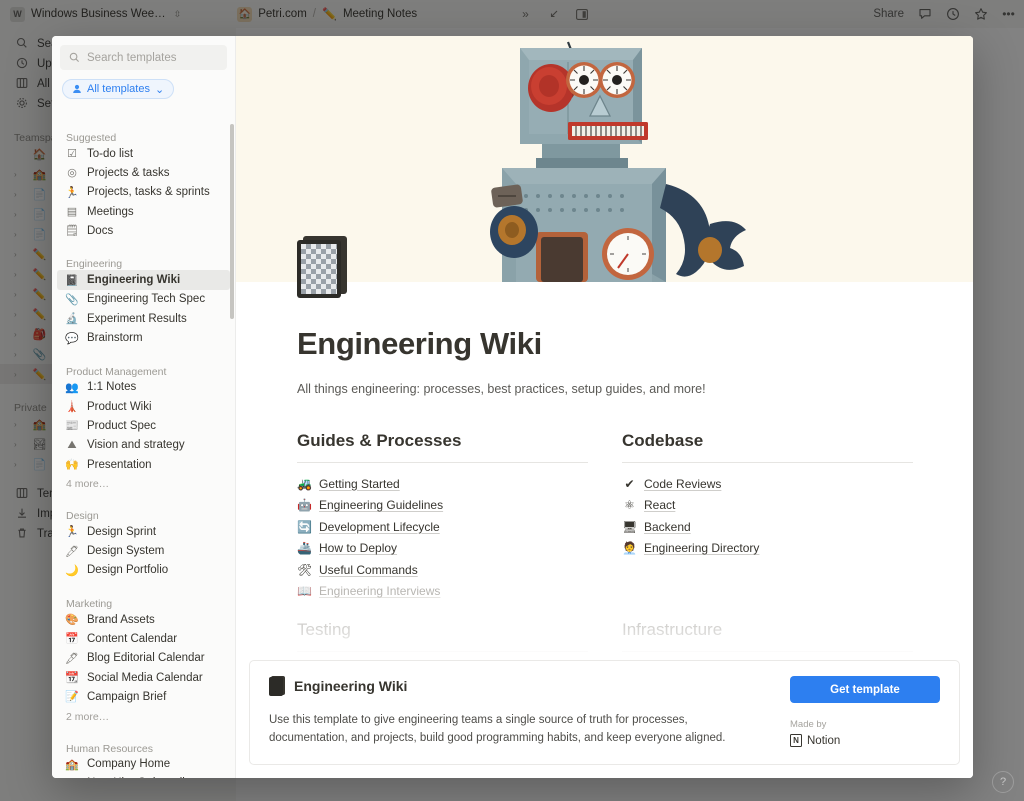 This screenshot has width=1024, height=801. Describe the element at coordinates (126, 551) in the screenshot. I see `template-item-label: Design System` at that location.